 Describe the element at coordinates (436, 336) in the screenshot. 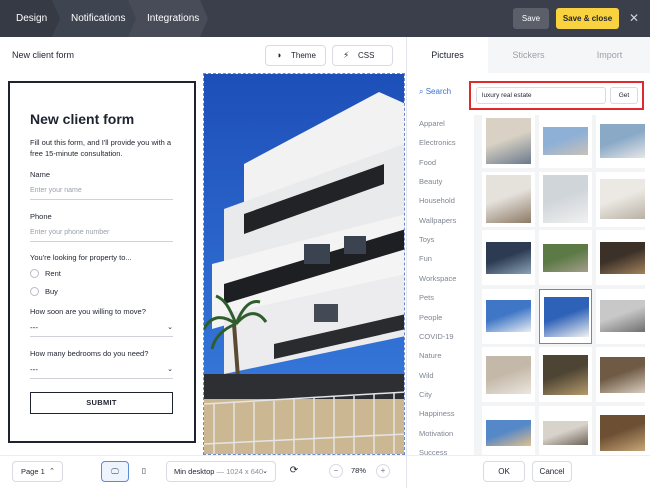

I see `category-item: COVID-19` at that location.